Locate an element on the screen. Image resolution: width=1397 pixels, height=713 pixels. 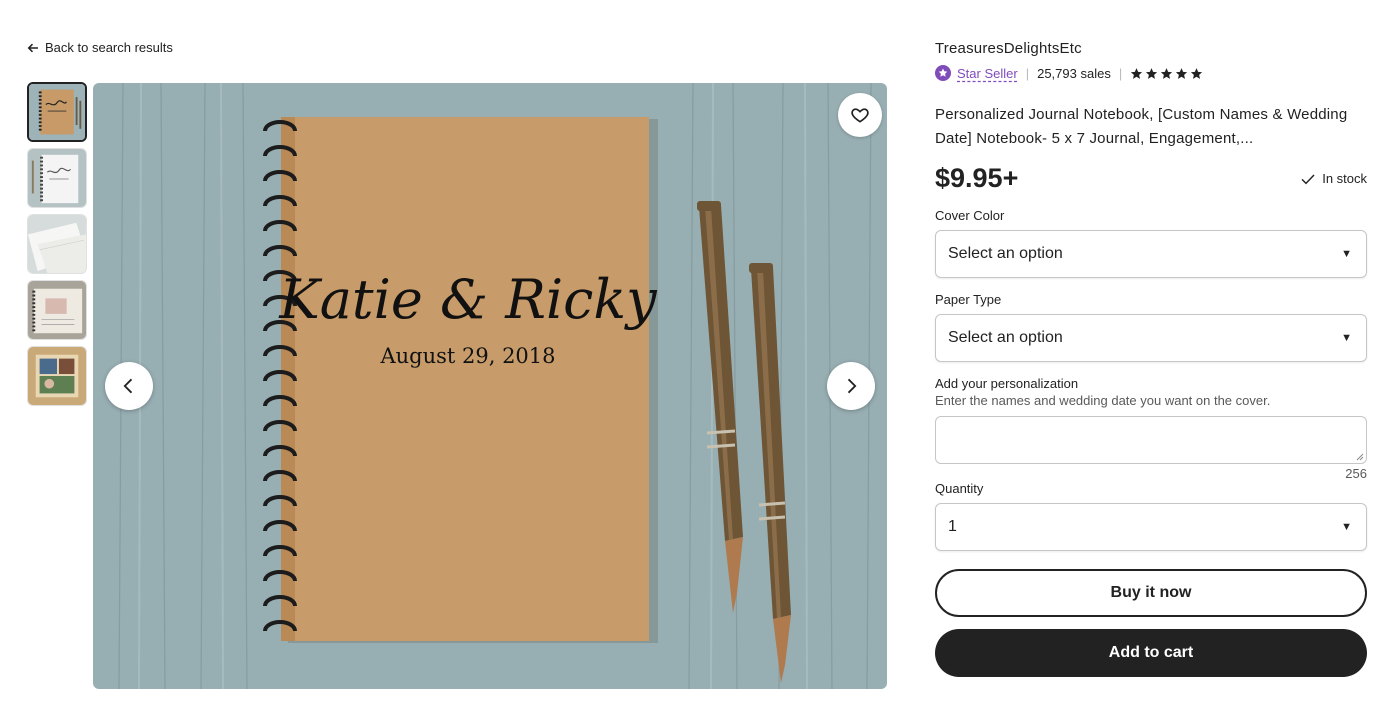
quantity-value: 1 is located at coordinates (952, 526).